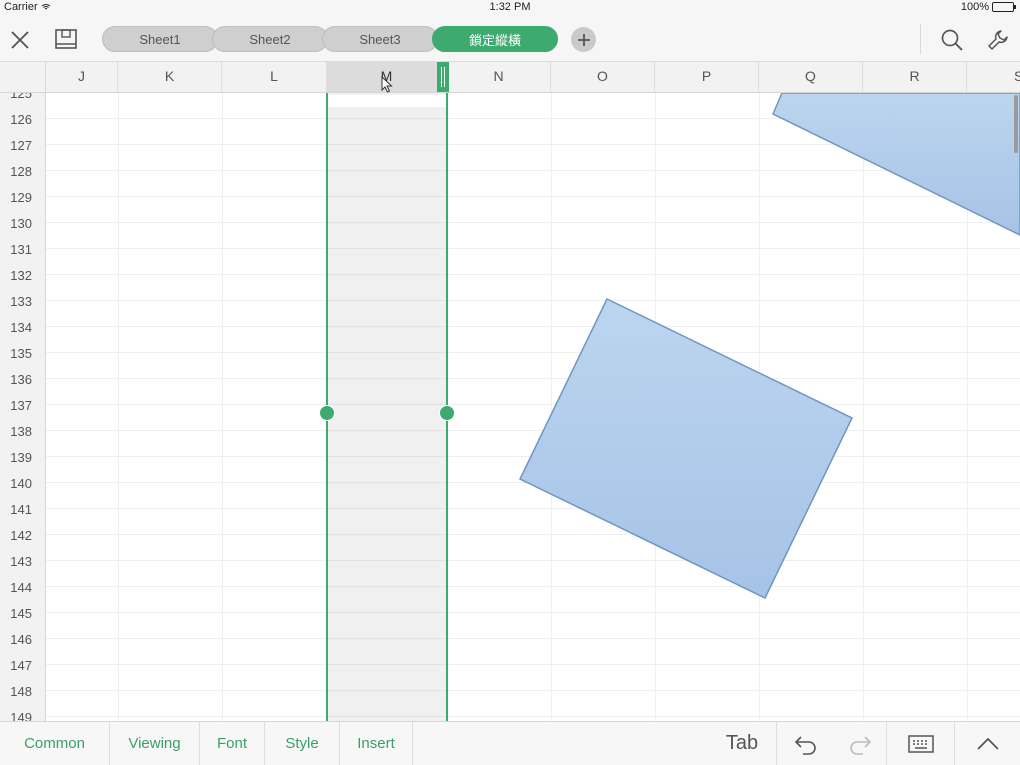  What do you see at coordinates (376, 743) in the screenshot?
I see `tab-insert: Insert` at bounding box center [376, 743].